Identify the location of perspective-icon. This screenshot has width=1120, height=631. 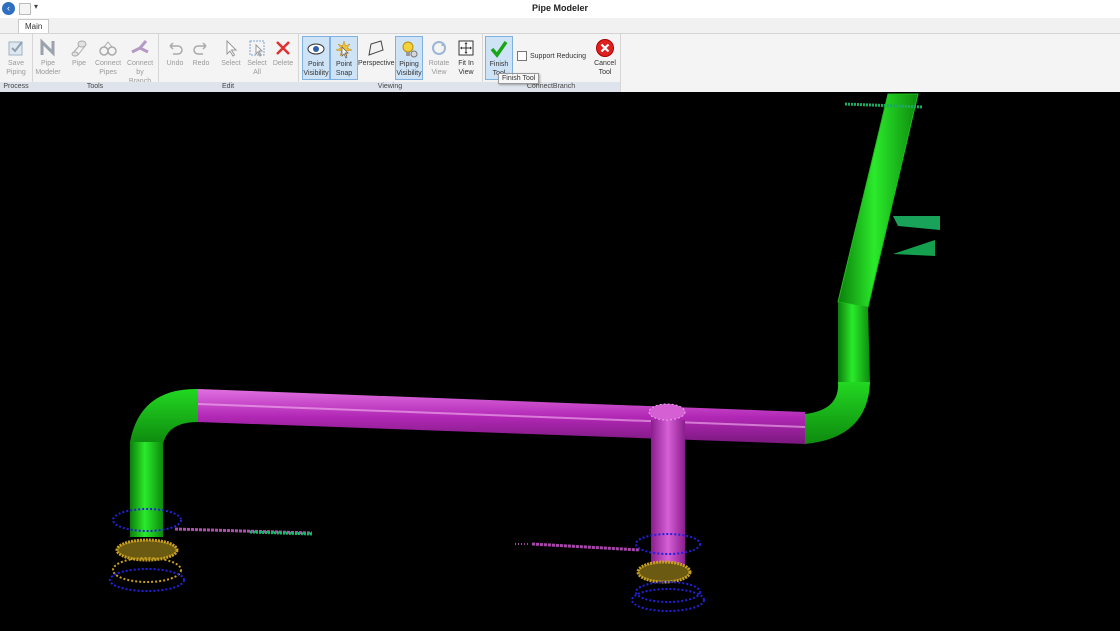
(376, 48).